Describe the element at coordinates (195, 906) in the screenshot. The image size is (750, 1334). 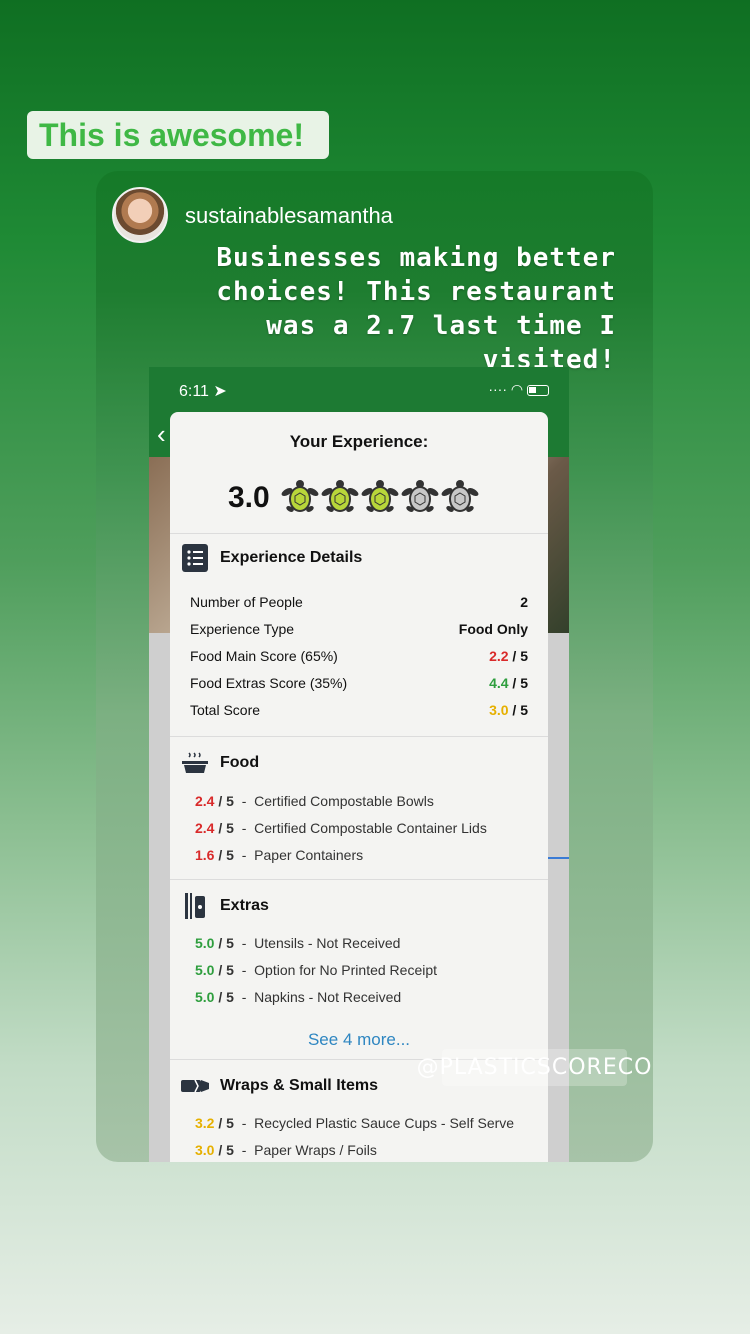
I see `utensils-icon` at that location.